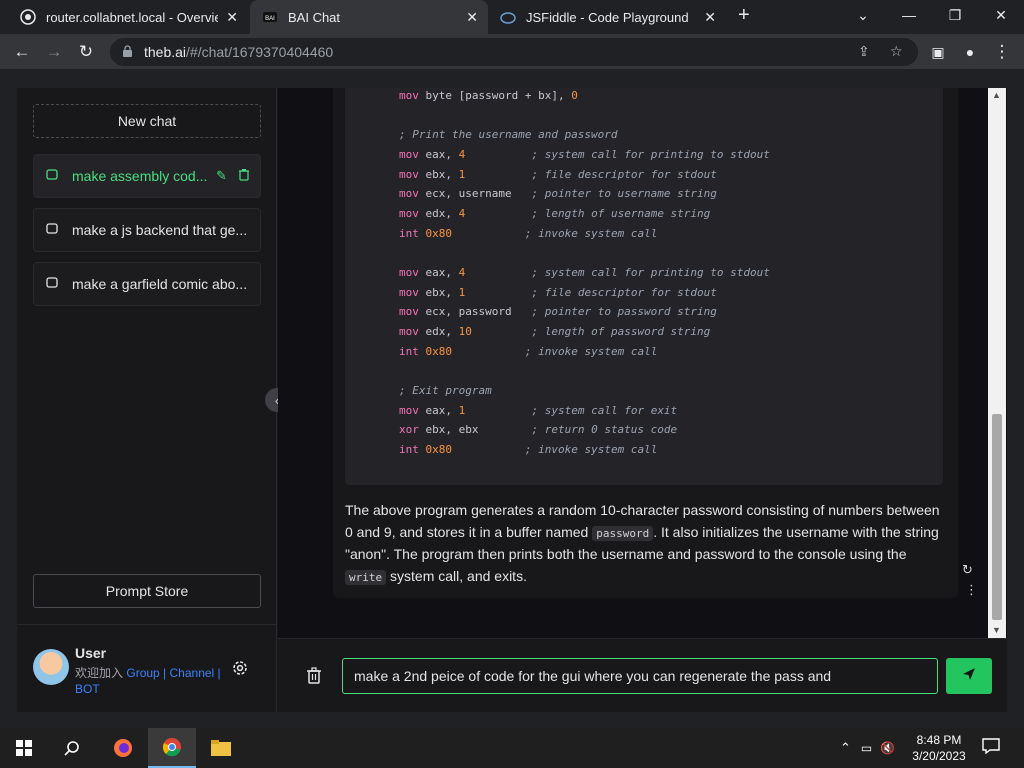 The image size is (1024, 768). Describe the element at coordinates (221, 176) in the screenshot. I see `edit-icon: ✎` at that location.